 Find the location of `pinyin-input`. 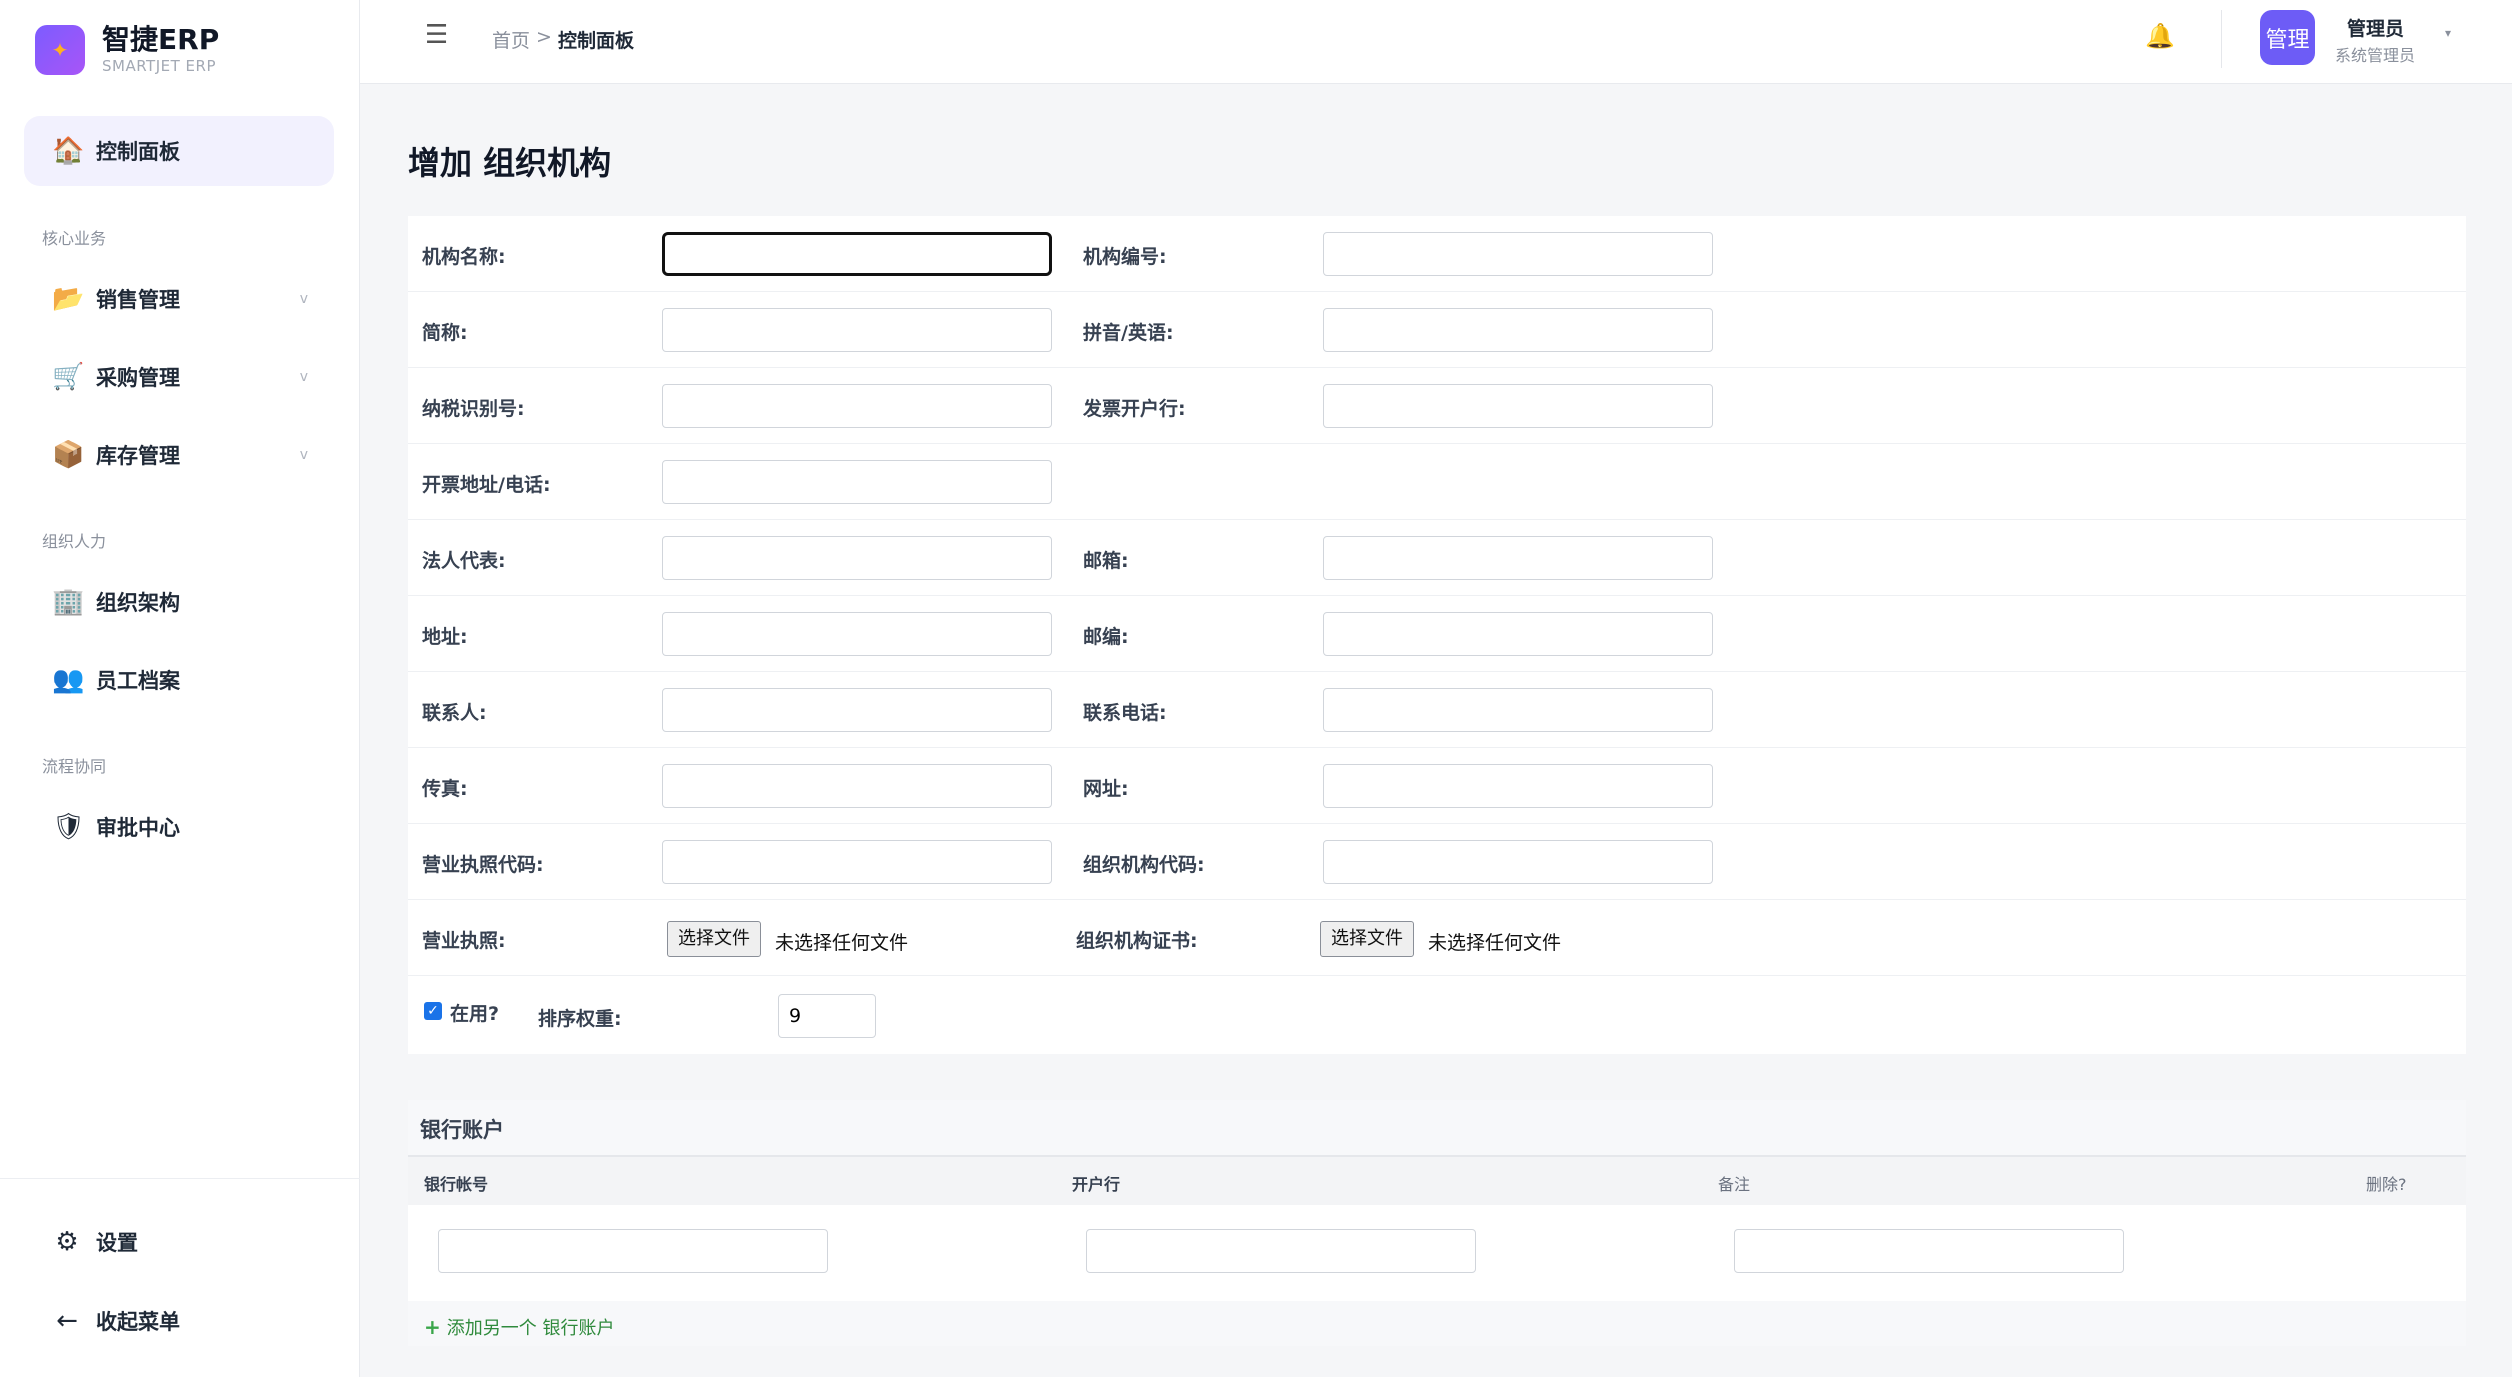

pinyin-input is located at coordinates (1518, 330).